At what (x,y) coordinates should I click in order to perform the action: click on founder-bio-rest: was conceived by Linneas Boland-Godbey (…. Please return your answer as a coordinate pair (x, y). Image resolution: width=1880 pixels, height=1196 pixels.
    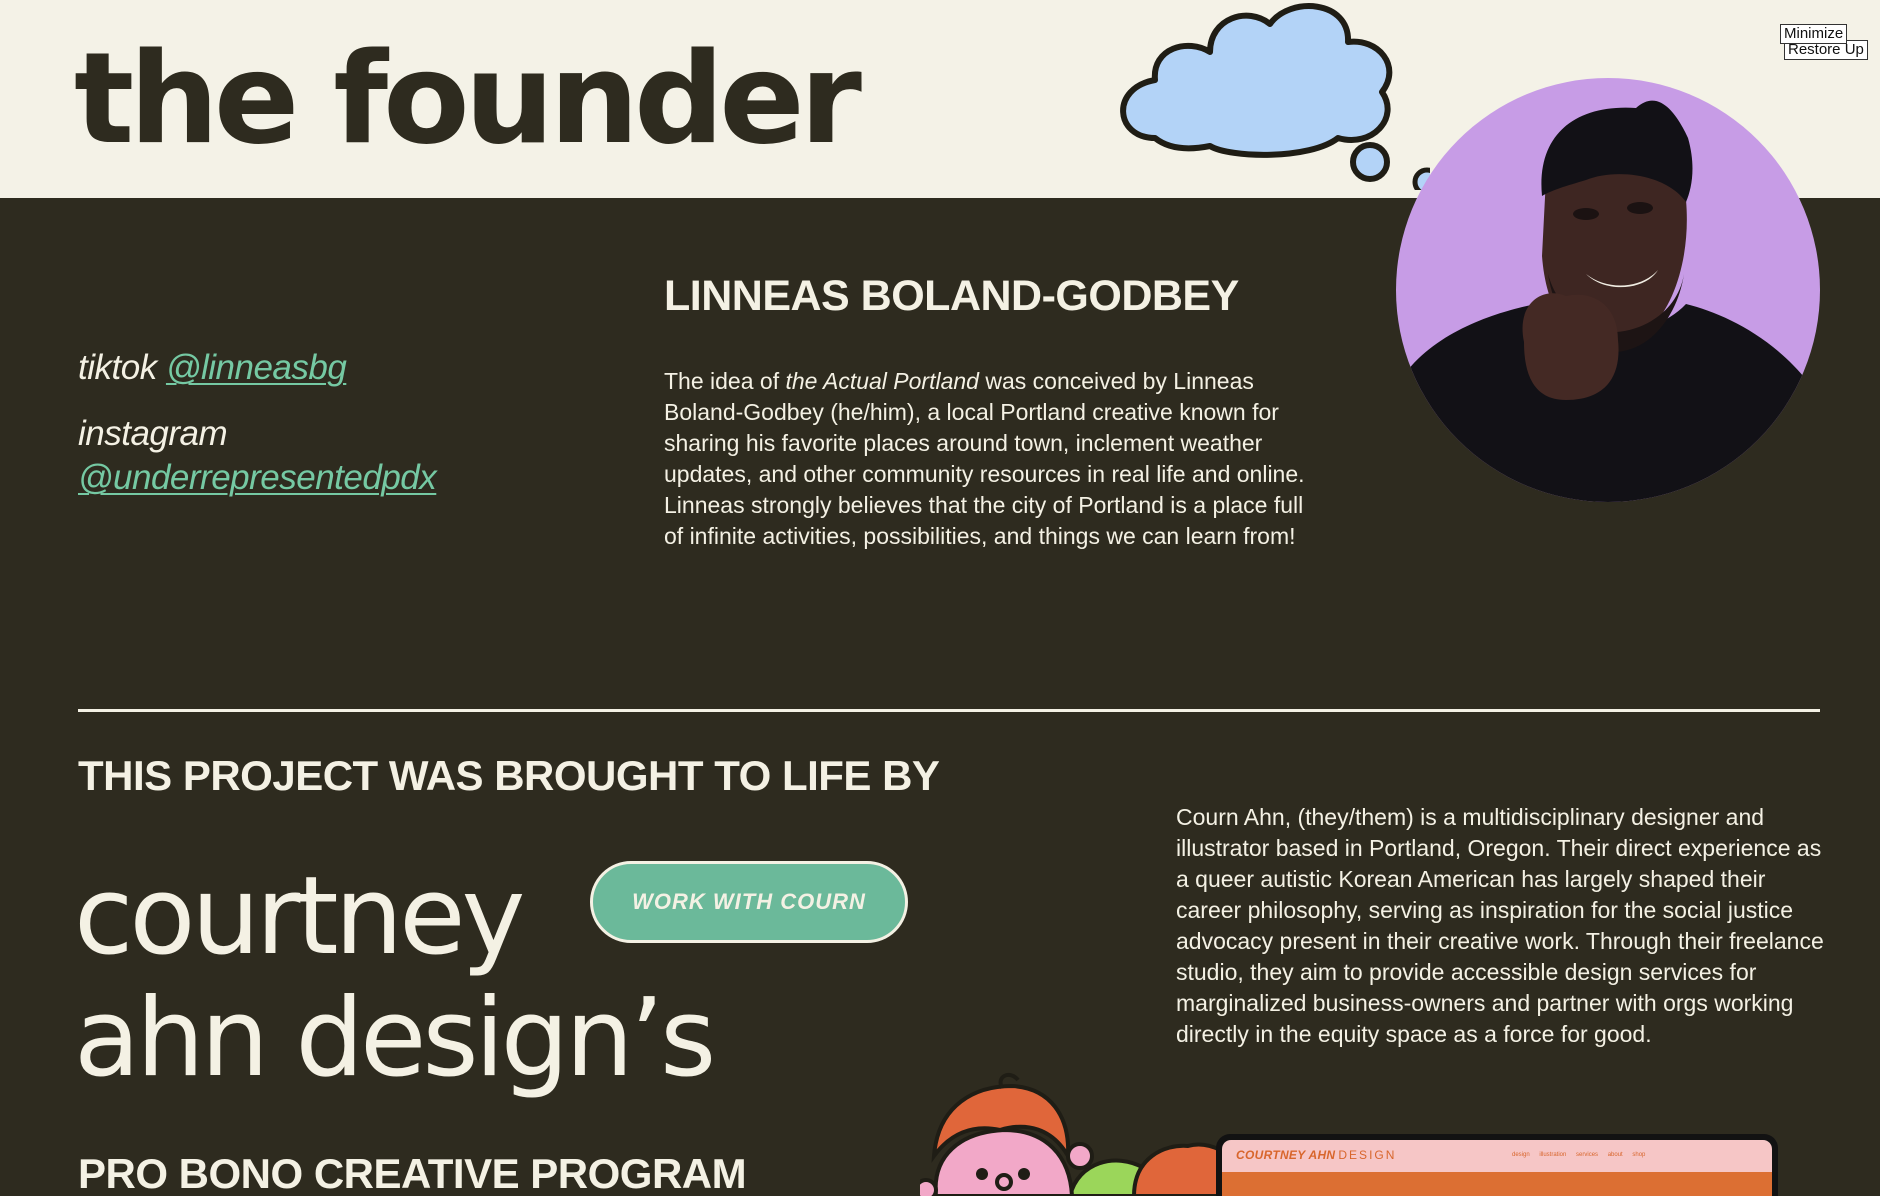
    Looking at the image, I should click on (984, 458).